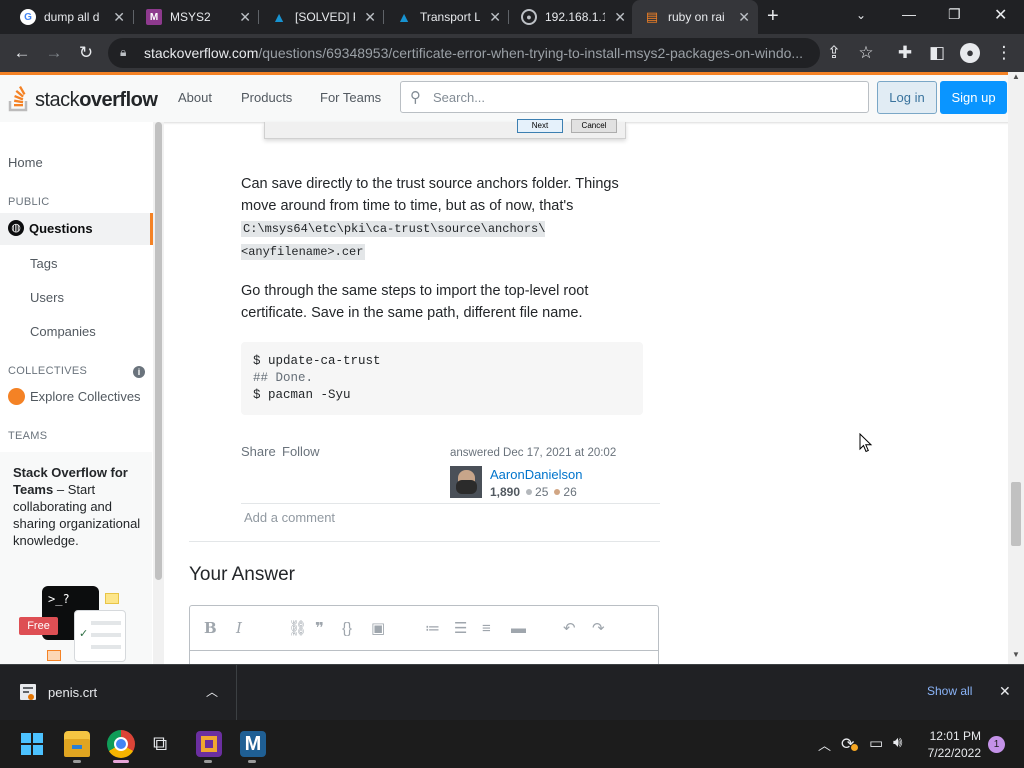  What do you see at coordinates (43, 263) in the screenshot?
I see `sidebar-item-tags: Tags` at bounding box center [43, 263].